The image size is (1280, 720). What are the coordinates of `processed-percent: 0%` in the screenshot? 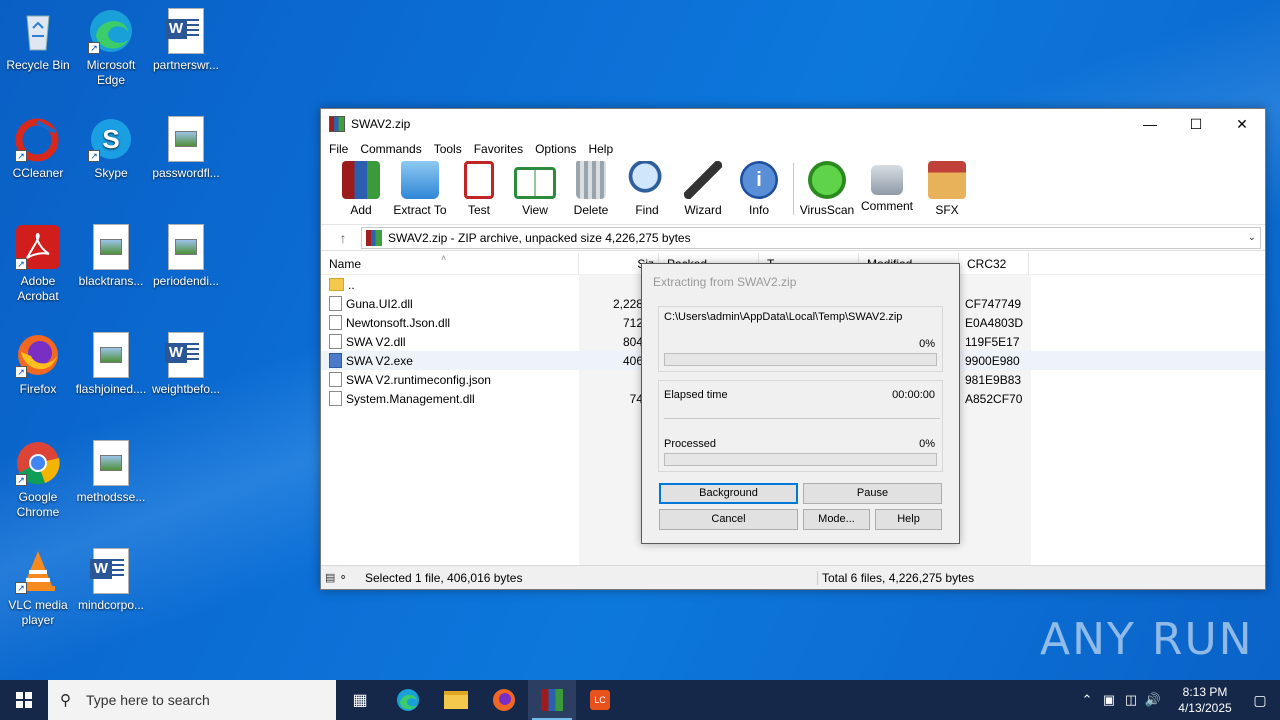 It's located at (927, 444).